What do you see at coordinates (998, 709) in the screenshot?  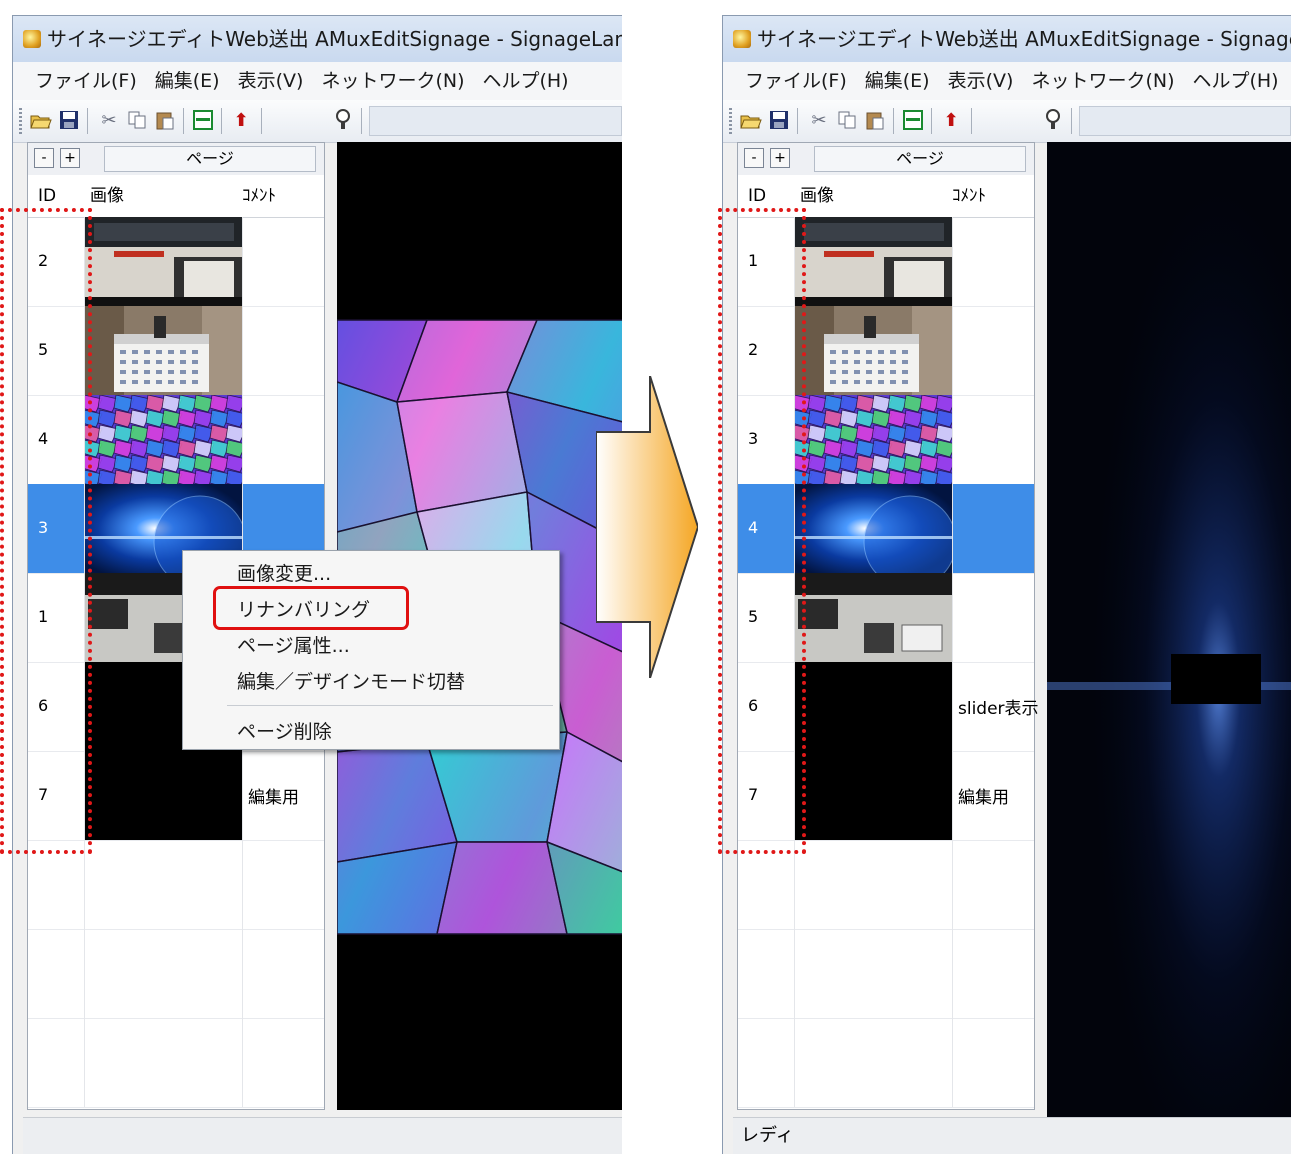 I see `row-comment: slider表示` at bounding box center [998, 709].